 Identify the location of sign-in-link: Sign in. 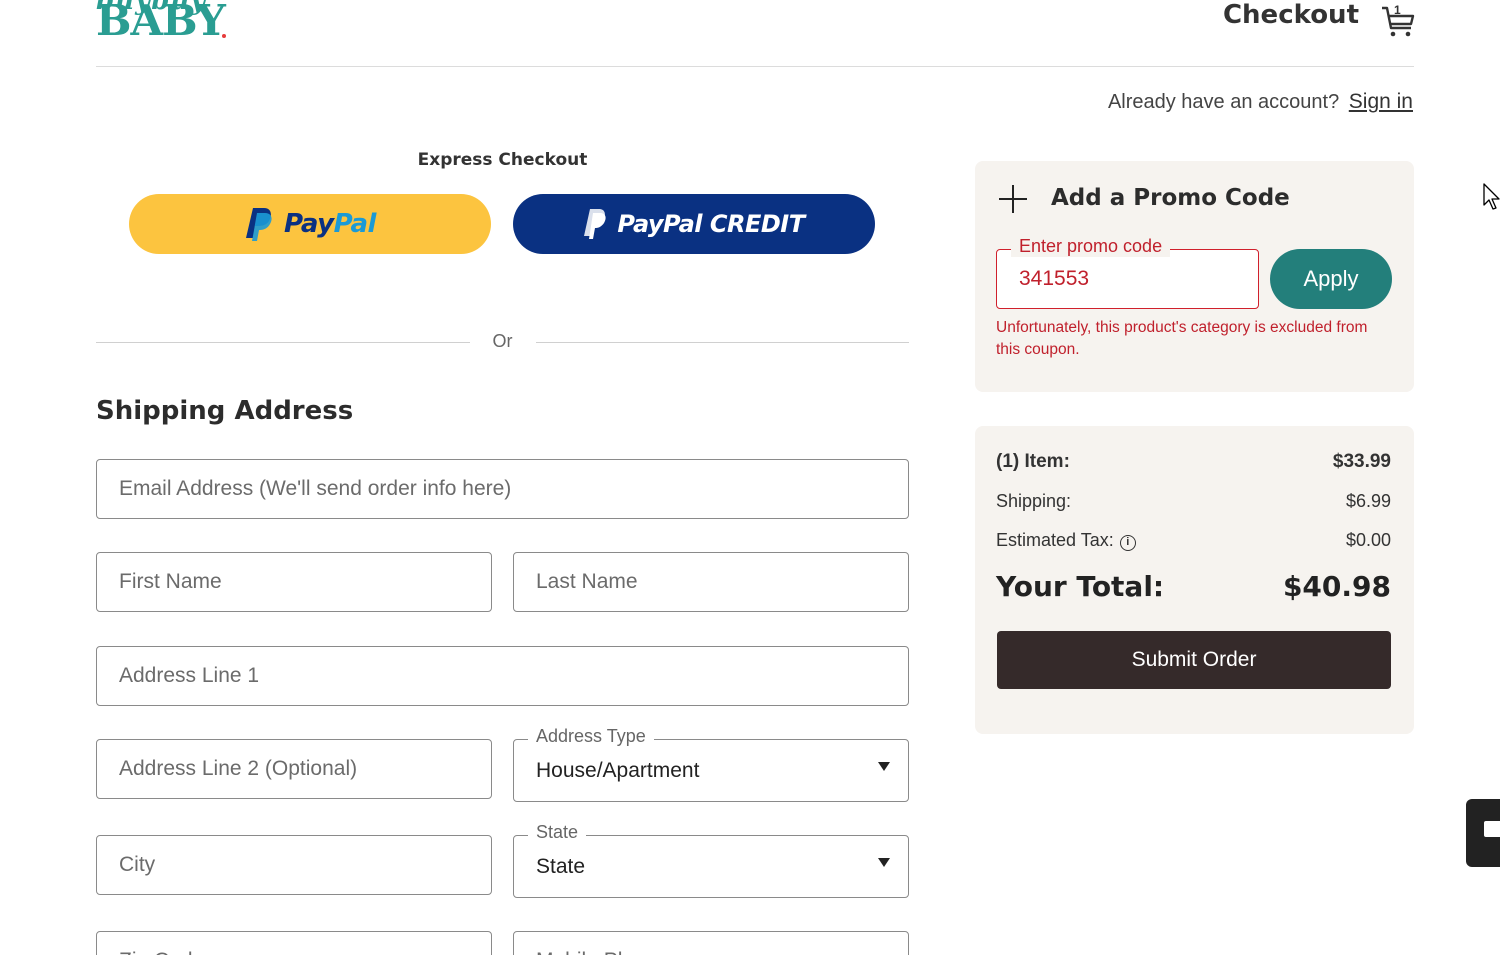
(1381, 101).